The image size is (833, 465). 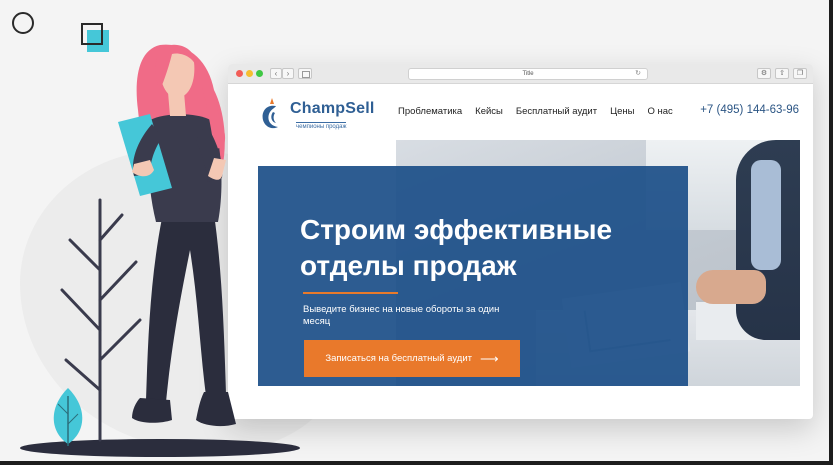 What do you see at coordinates (177, 235) in the screenshot?
I see `woman-figure` at bounding box center [177, 235].